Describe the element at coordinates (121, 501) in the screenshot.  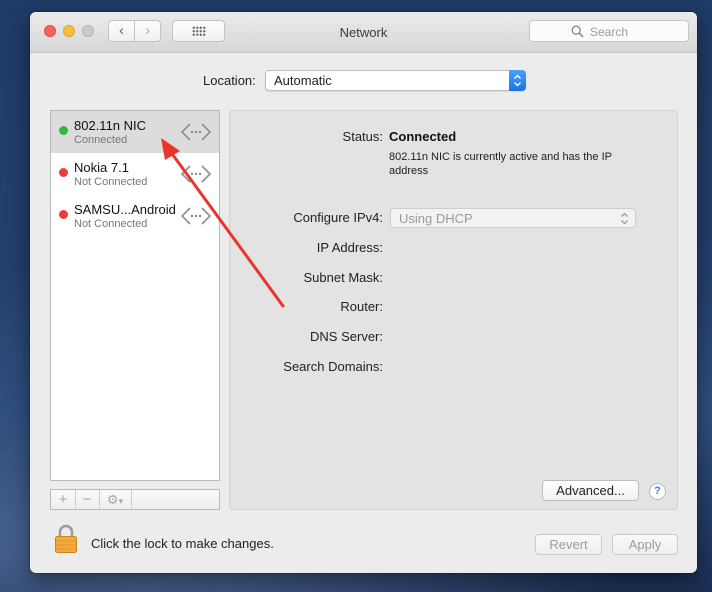
I see `chevron-down-icon: ▾` at that location.